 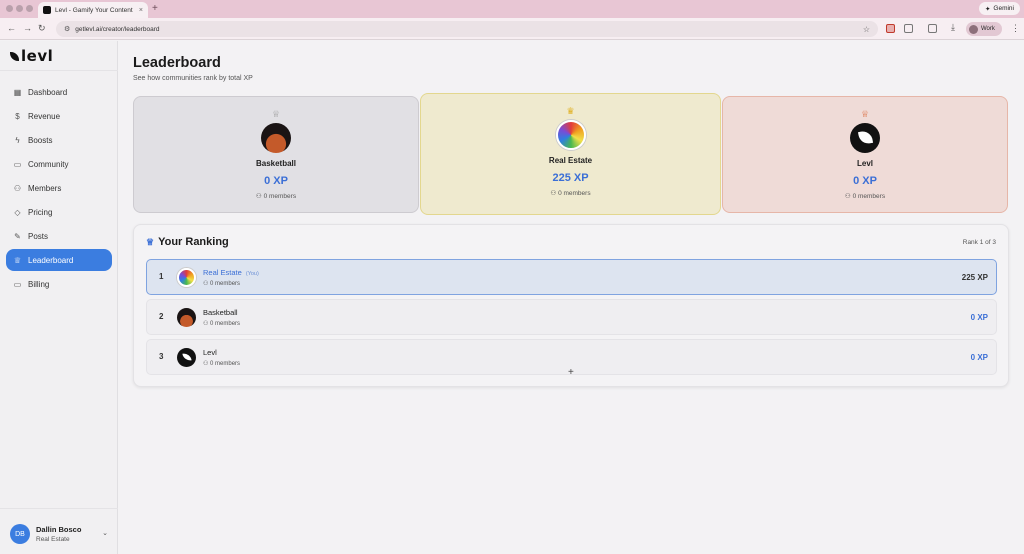 I want to click on window-zoom-button, so click(x=29, y=8).